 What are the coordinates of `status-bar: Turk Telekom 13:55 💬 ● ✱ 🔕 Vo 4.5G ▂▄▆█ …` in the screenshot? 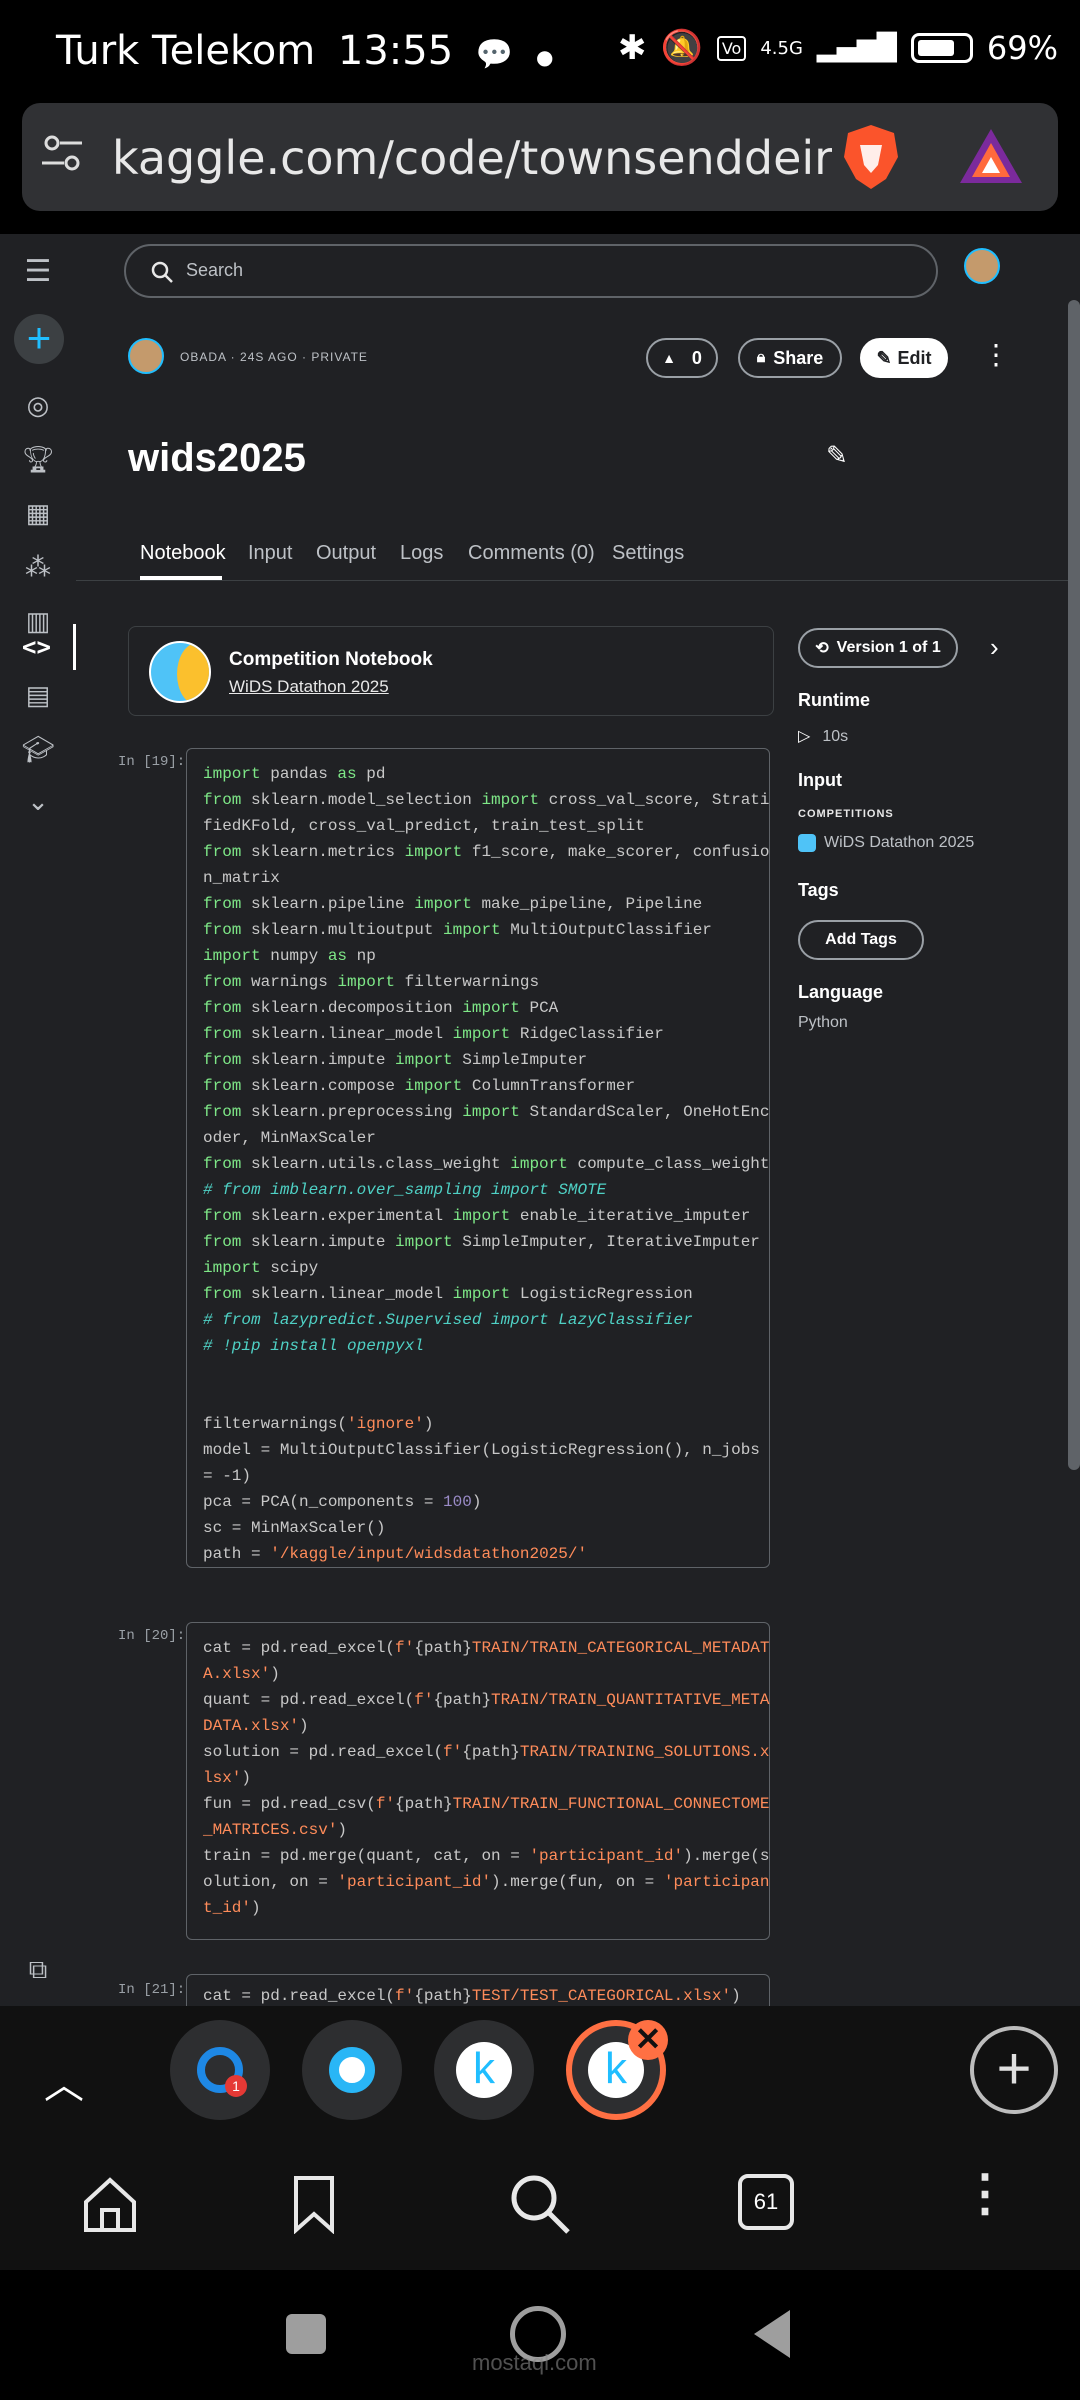 It's located at (540, 50).